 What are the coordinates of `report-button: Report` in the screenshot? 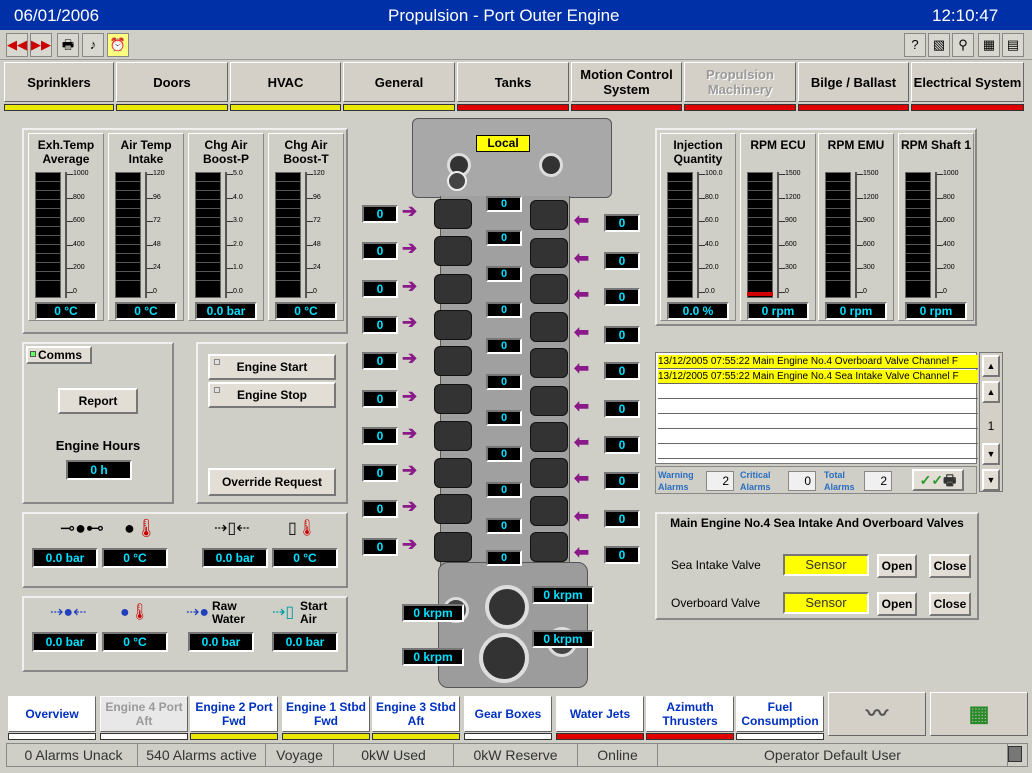 It's located at (98, 401).